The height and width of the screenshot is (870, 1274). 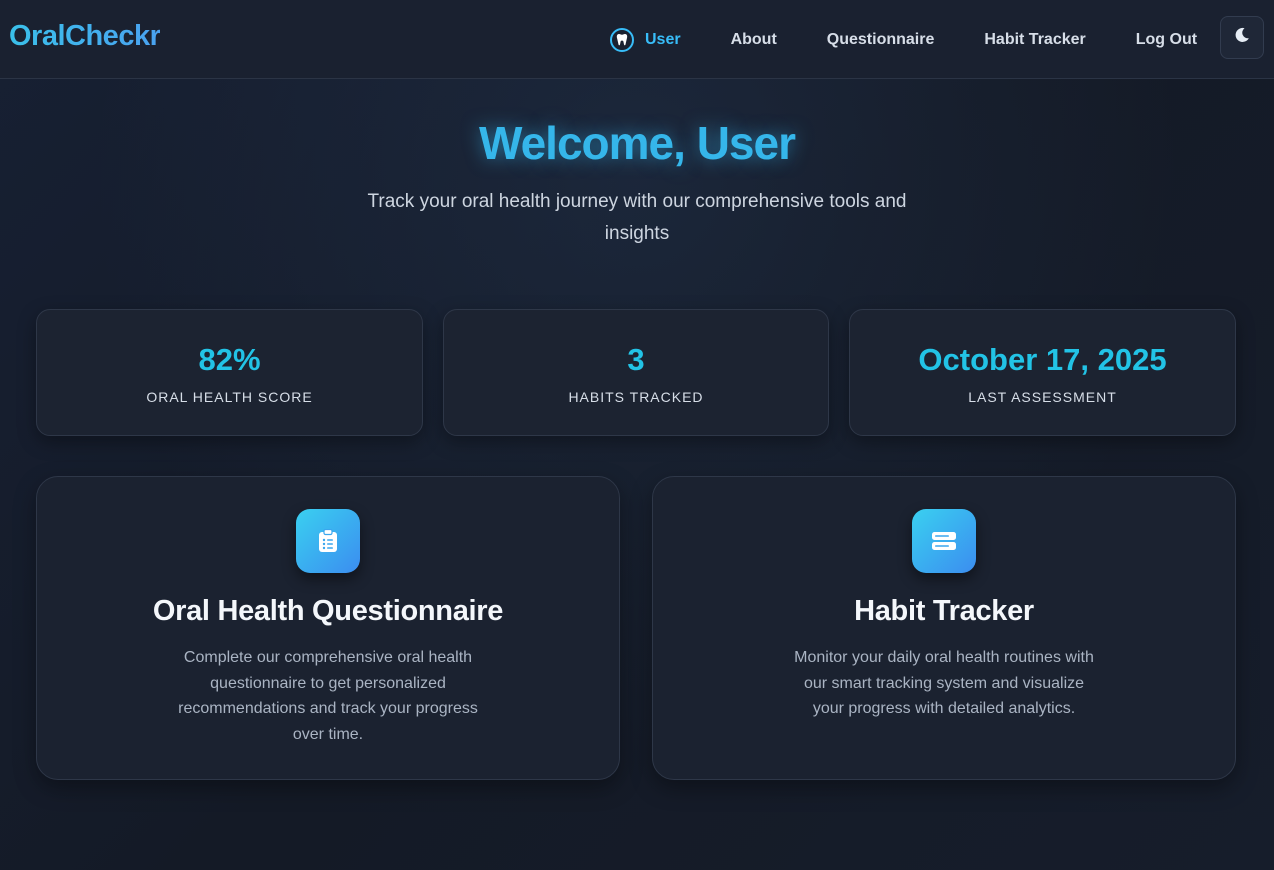 What do you see at coordinates (944, 611) in the screenshot?
I see `feature-title: Habit Tracker` at bounding box center [944, 611].